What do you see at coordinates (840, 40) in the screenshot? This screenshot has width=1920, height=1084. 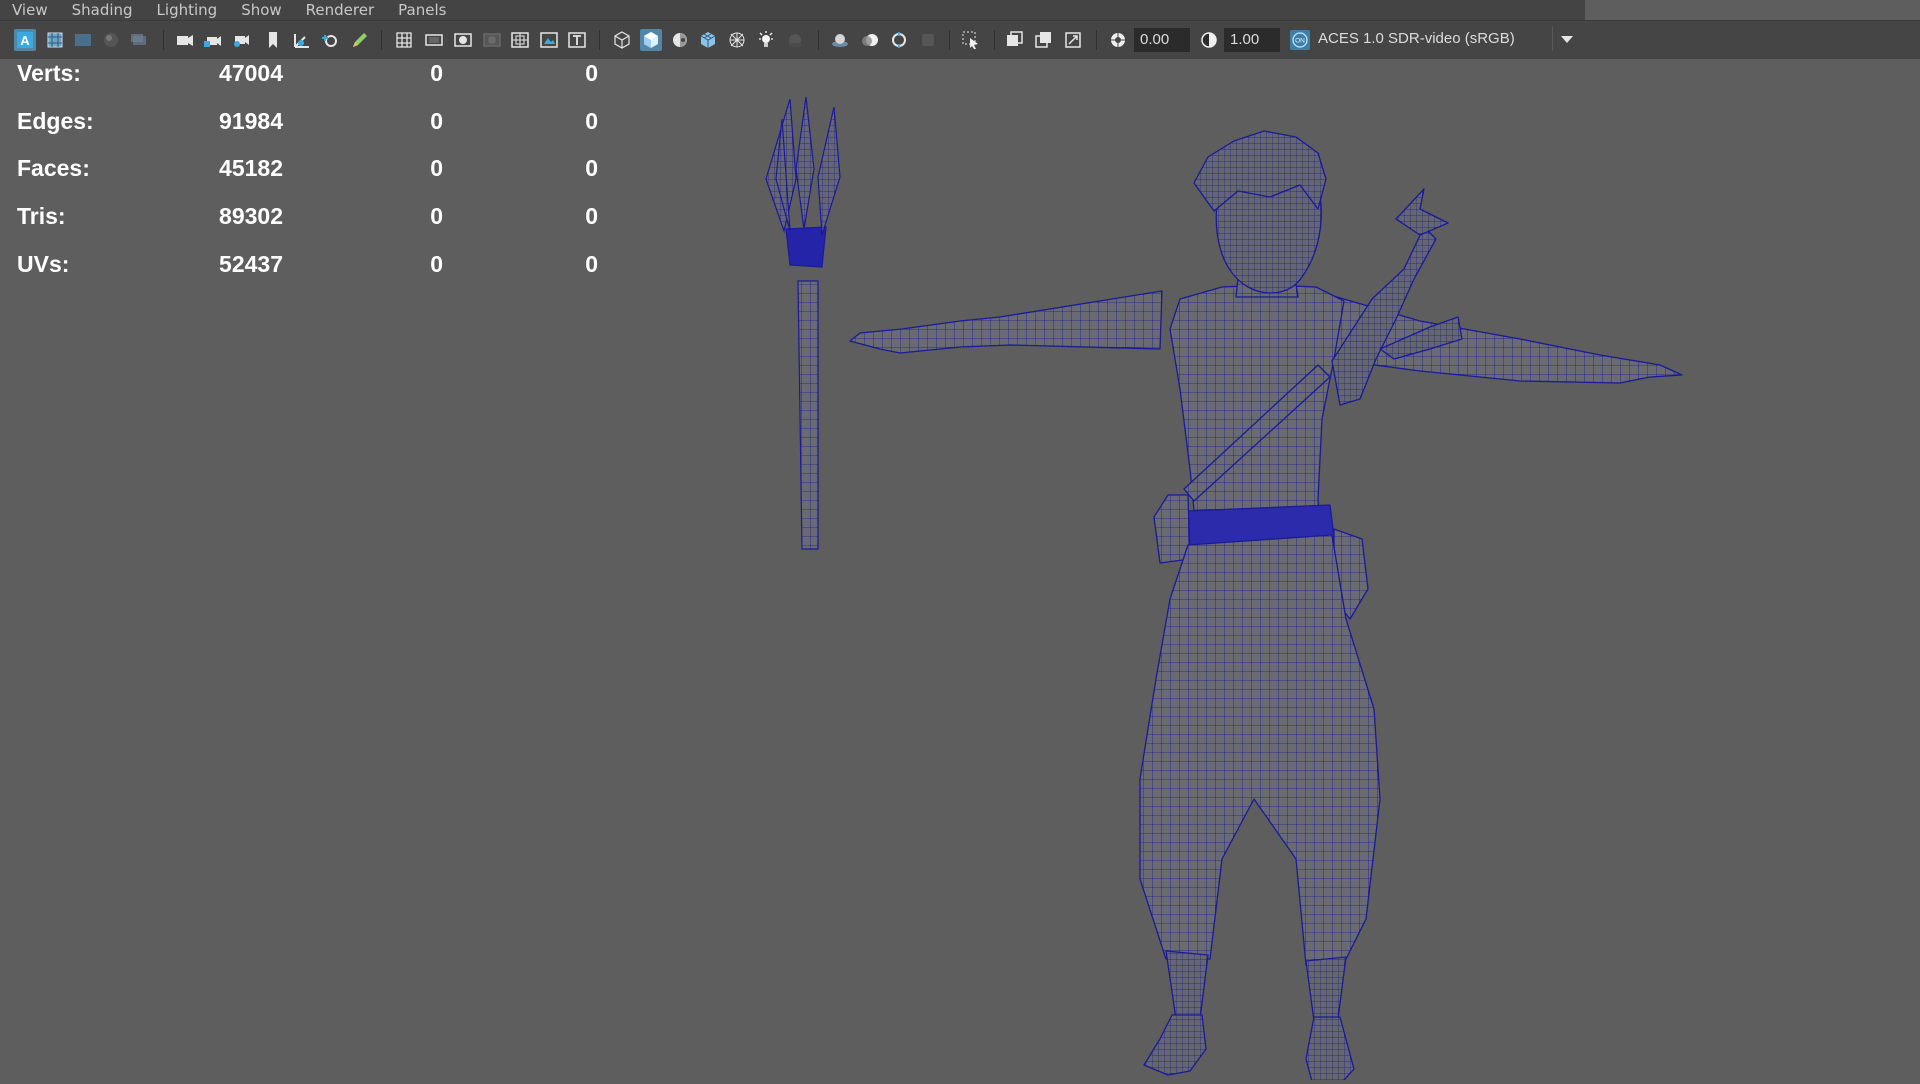 I see `screen-space-ao-icon` at bounding box center [840, 40].